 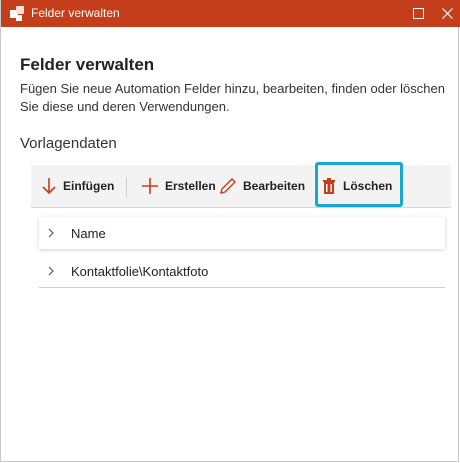 What do you see at coordinates (17, 13) in the screenshot?
I see `app-icon` at bounding box center [17, 13].